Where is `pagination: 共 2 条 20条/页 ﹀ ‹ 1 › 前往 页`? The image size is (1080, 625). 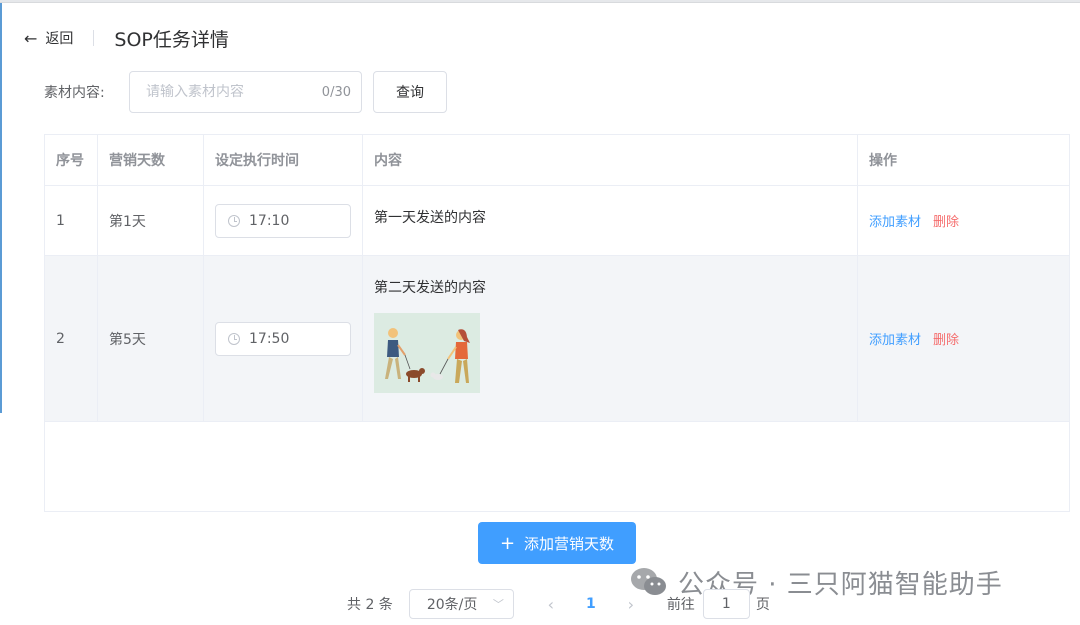
pagination: 共 2 条 20条/页 ﹀ ‹ 1 › 前往 页 is located at coordinates (558, 604).